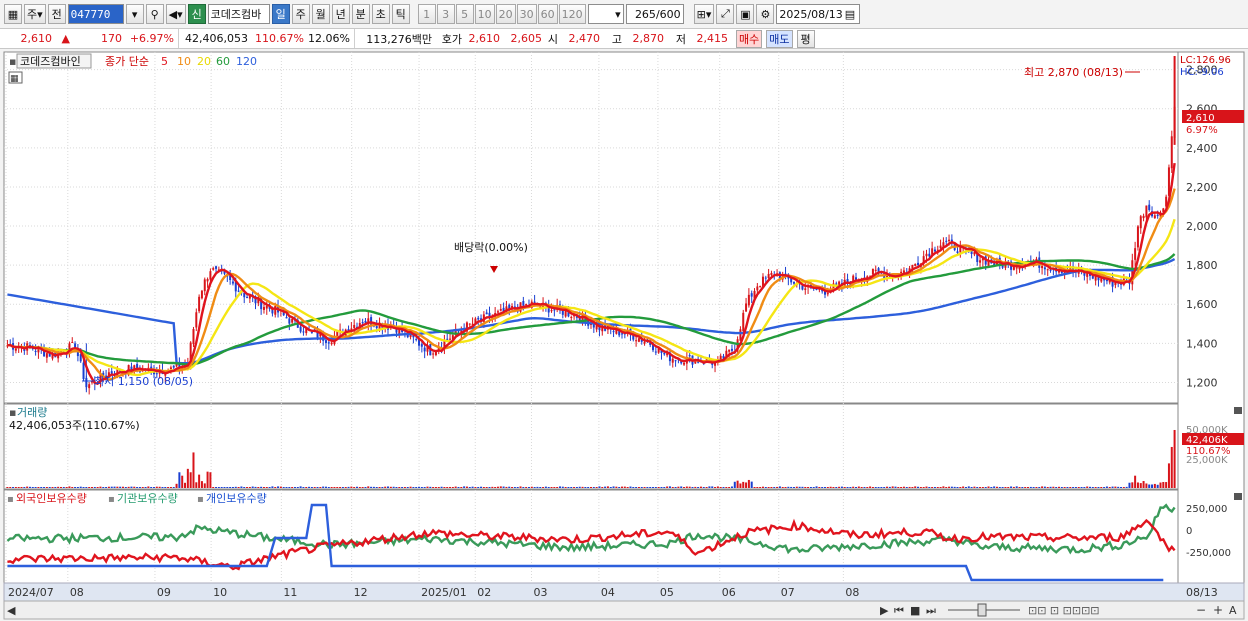 The width and height of the screenshot is (1248, 621). I want to click on interval-button: 3, so click(445, 14).